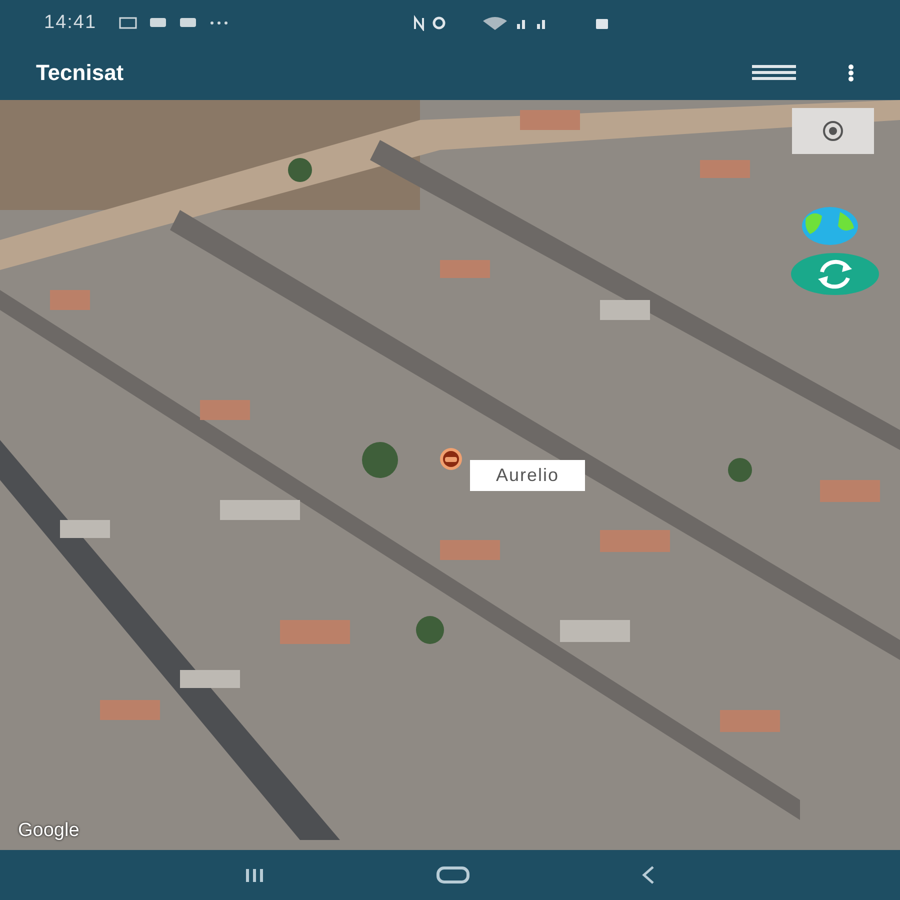 This screenshot has height=900, width=900. Describe the element at coordinates (218, 22) in the screenshot. I see `more-notifications-icon` at that location.